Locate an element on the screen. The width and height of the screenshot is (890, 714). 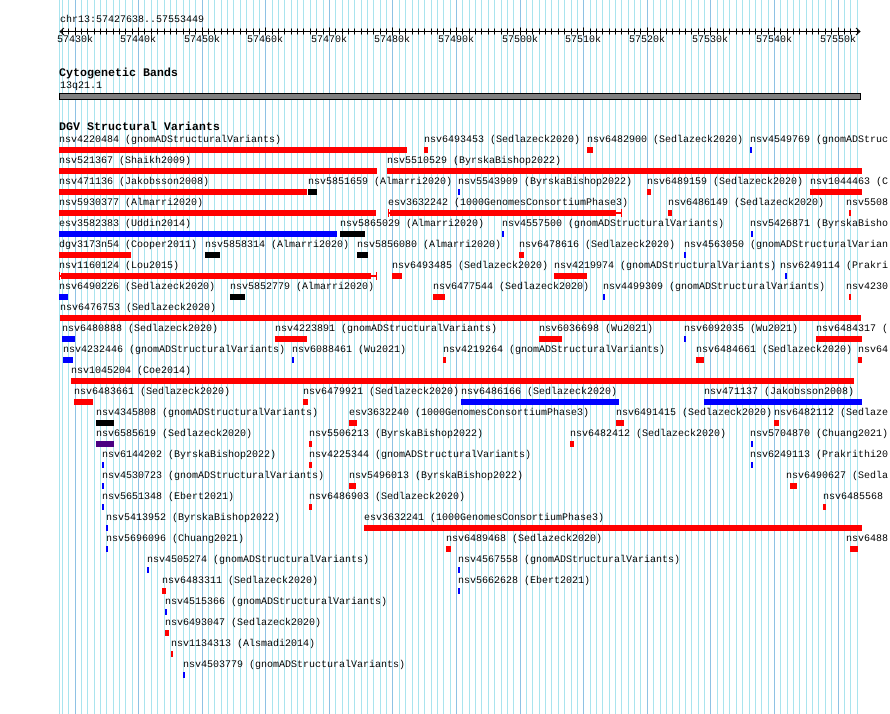
variant-label: nsv6486903 (Sedlazeck2020) is located at coordinates (387, 497).